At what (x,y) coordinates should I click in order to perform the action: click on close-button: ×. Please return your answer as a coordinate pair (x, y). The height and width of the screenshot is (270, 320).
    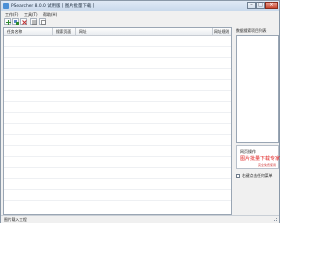
    Looking at the image, I should click on (271, 5).